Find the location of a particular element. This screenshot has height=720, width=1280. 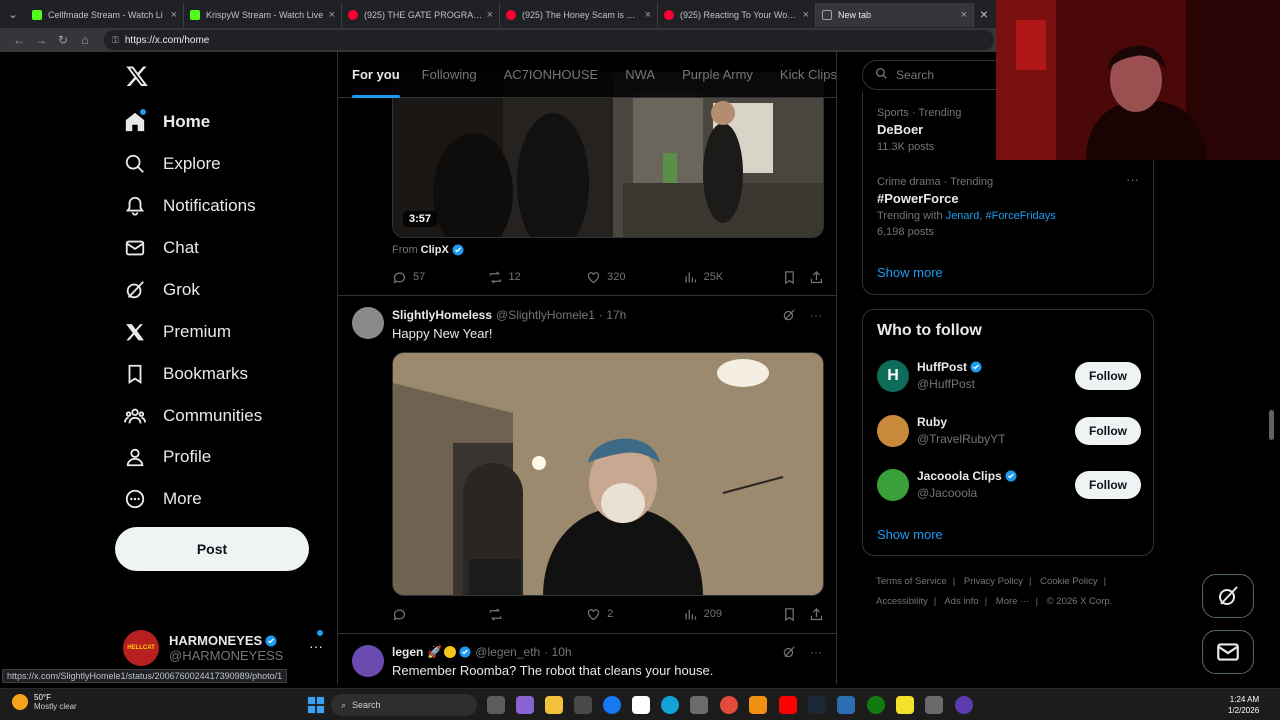

nav-grok: Grok is located at coordinates (161, 290).